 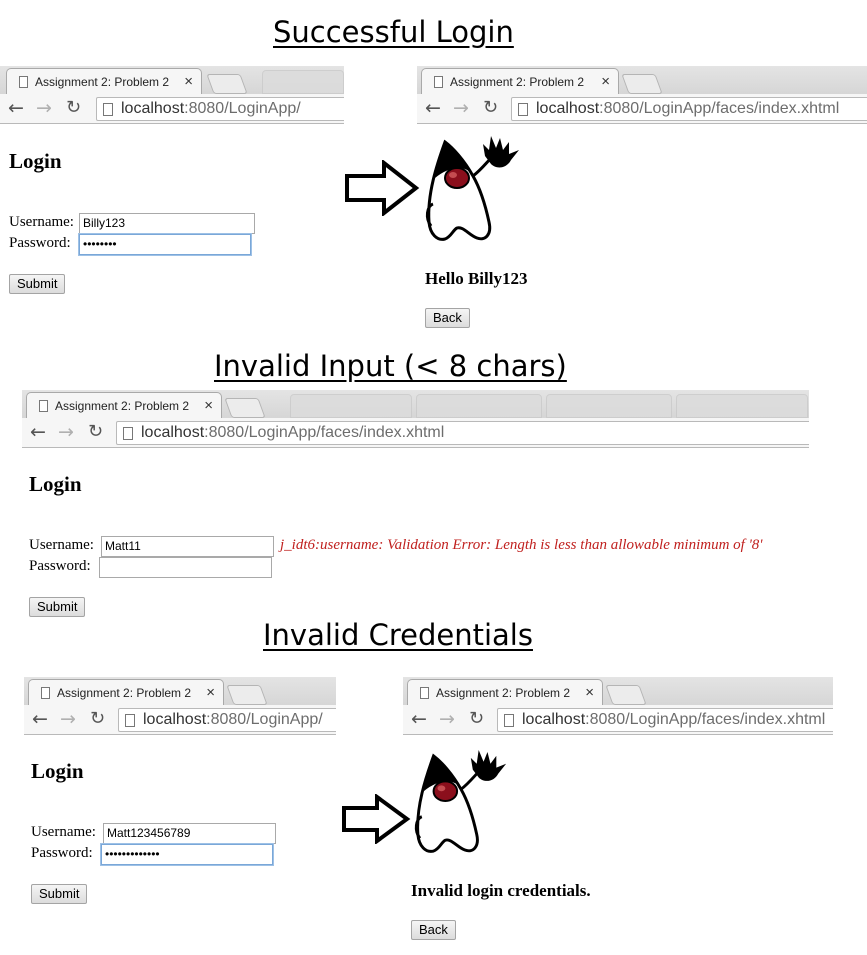 I want to click on section-heading-invalid-credentials: Invalid Credentials, so click(x=398, y=635).